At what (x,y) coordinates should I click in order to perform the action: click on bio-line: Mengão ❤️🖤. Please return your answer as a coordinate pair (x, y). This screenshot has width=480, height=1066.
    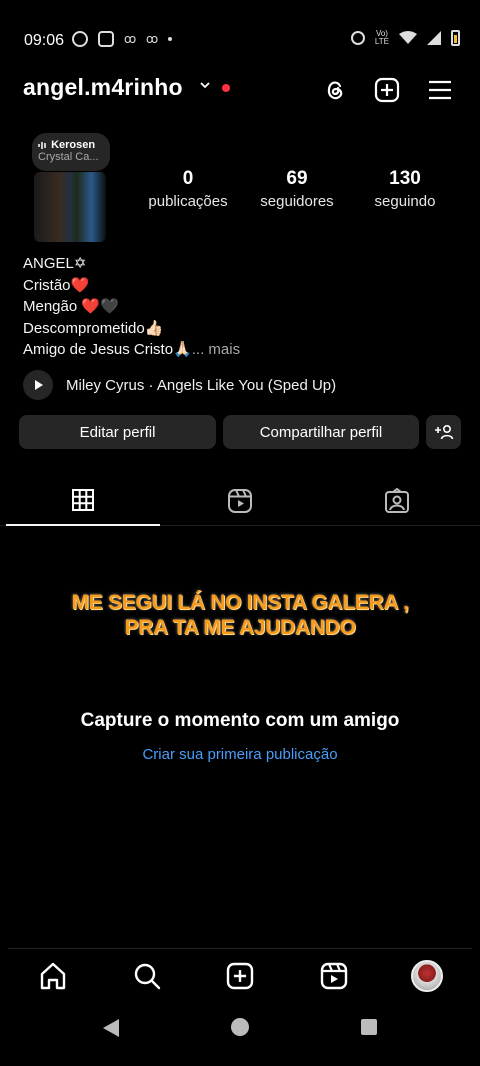
    Looking at the image, I should click on (71, 306).